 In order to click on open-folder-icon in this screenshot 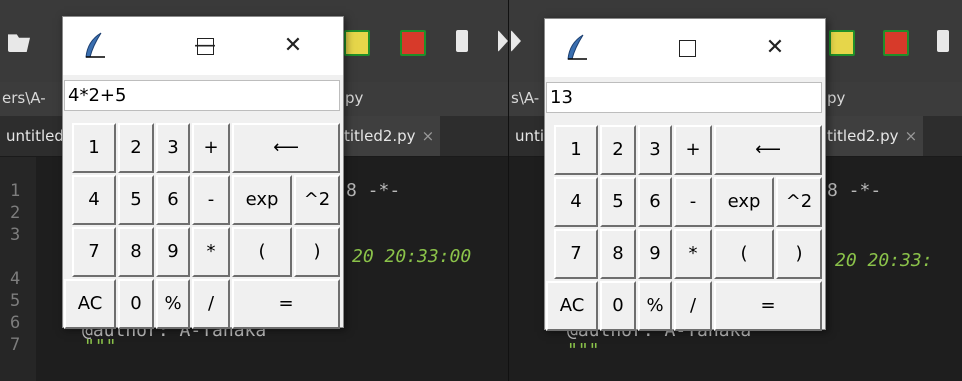, I will do `click(19, 43)`.